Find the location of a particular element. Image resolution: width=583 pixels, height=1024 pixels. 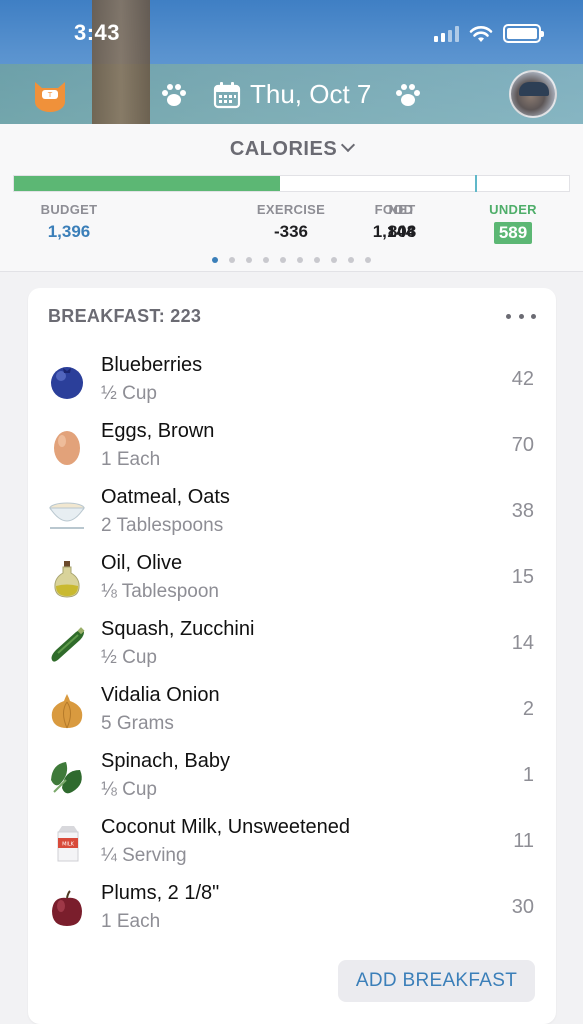

stat-value: 808 is located at coordinates (402, 231).